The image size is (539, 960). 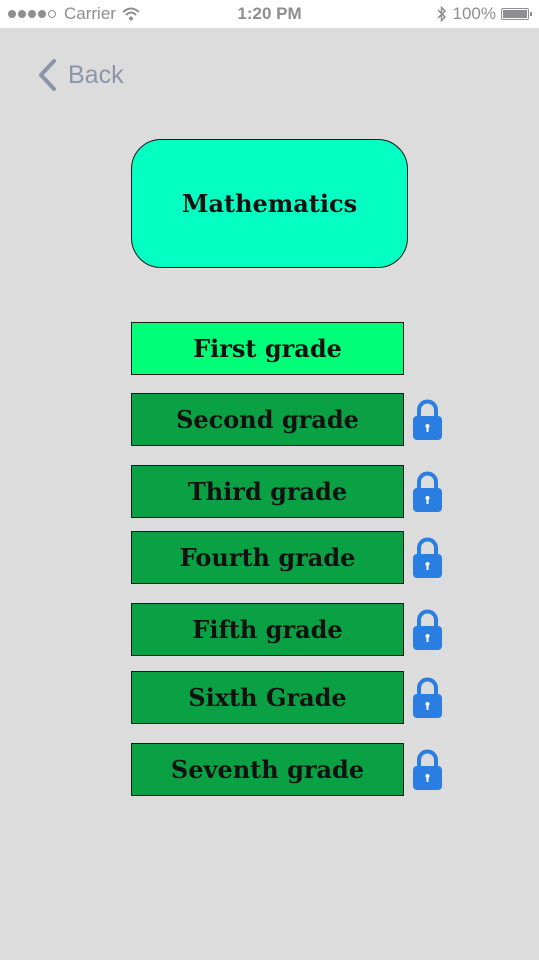 I want to click on grade-label: Second grade, so click(x=267, y=419).